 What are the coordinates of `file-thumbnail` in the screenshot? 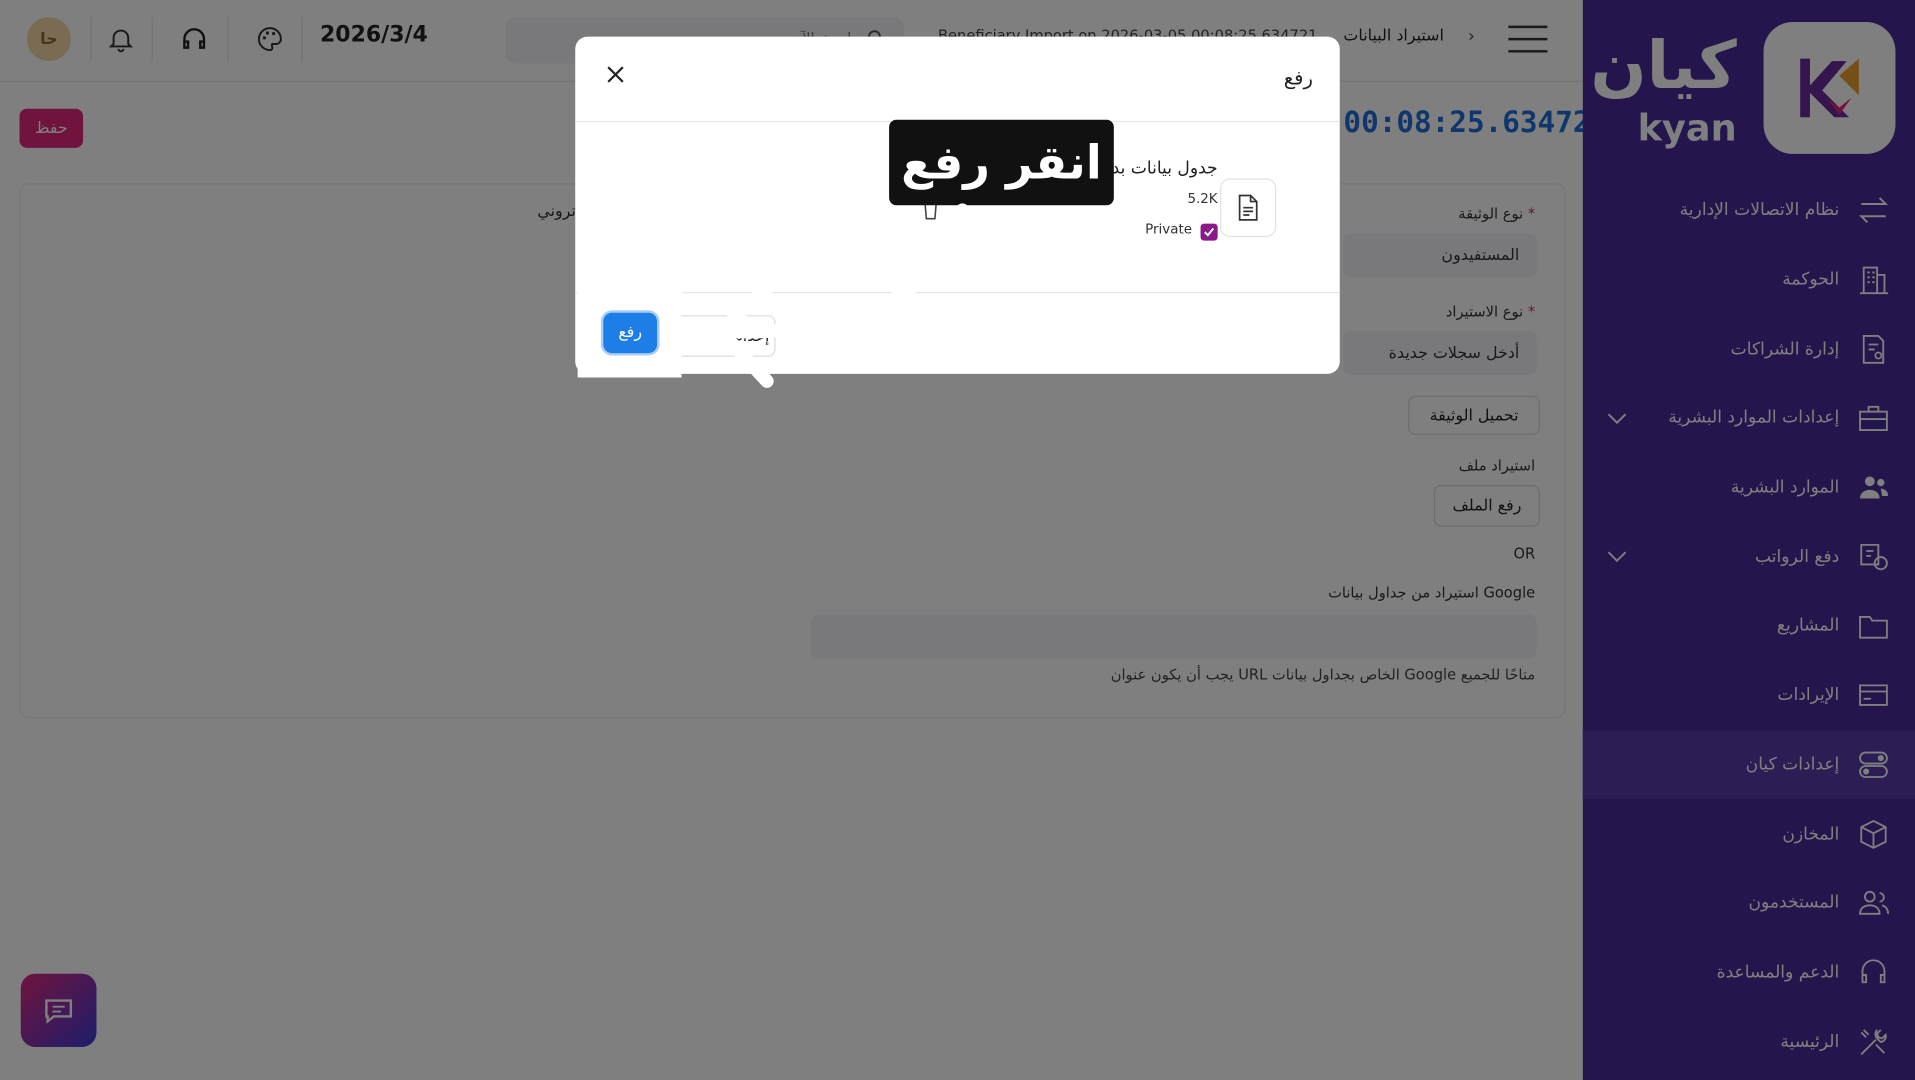 It's located at (1248, 208).